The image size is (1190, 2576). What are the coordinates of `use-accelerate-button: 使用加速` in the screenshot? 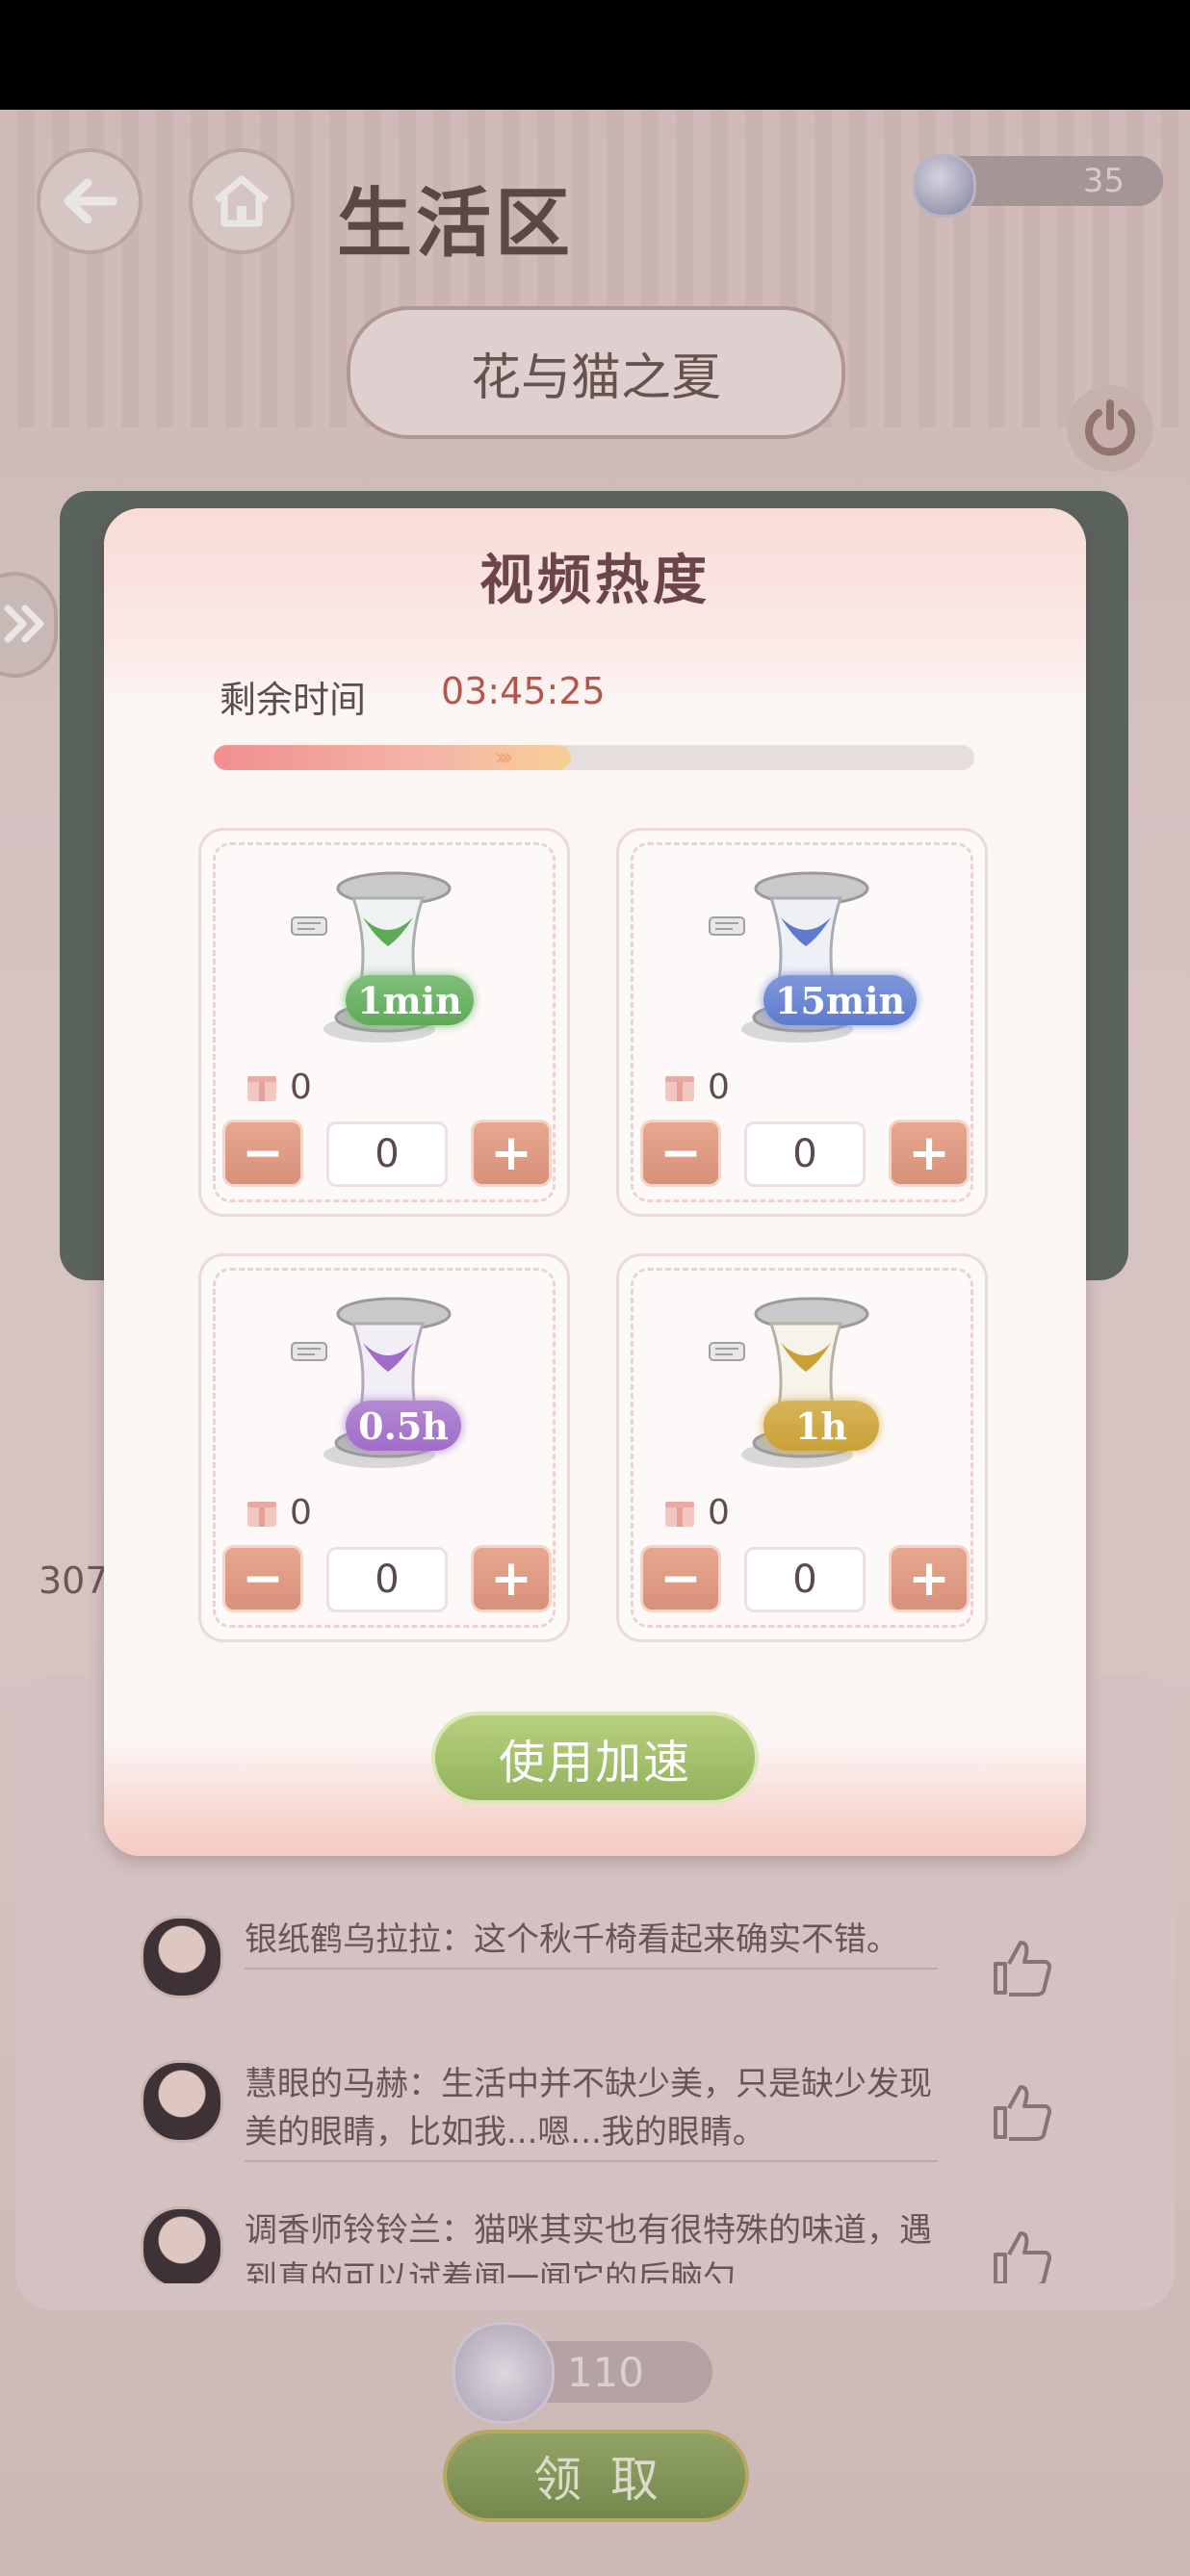 It's located at (595, 1758).